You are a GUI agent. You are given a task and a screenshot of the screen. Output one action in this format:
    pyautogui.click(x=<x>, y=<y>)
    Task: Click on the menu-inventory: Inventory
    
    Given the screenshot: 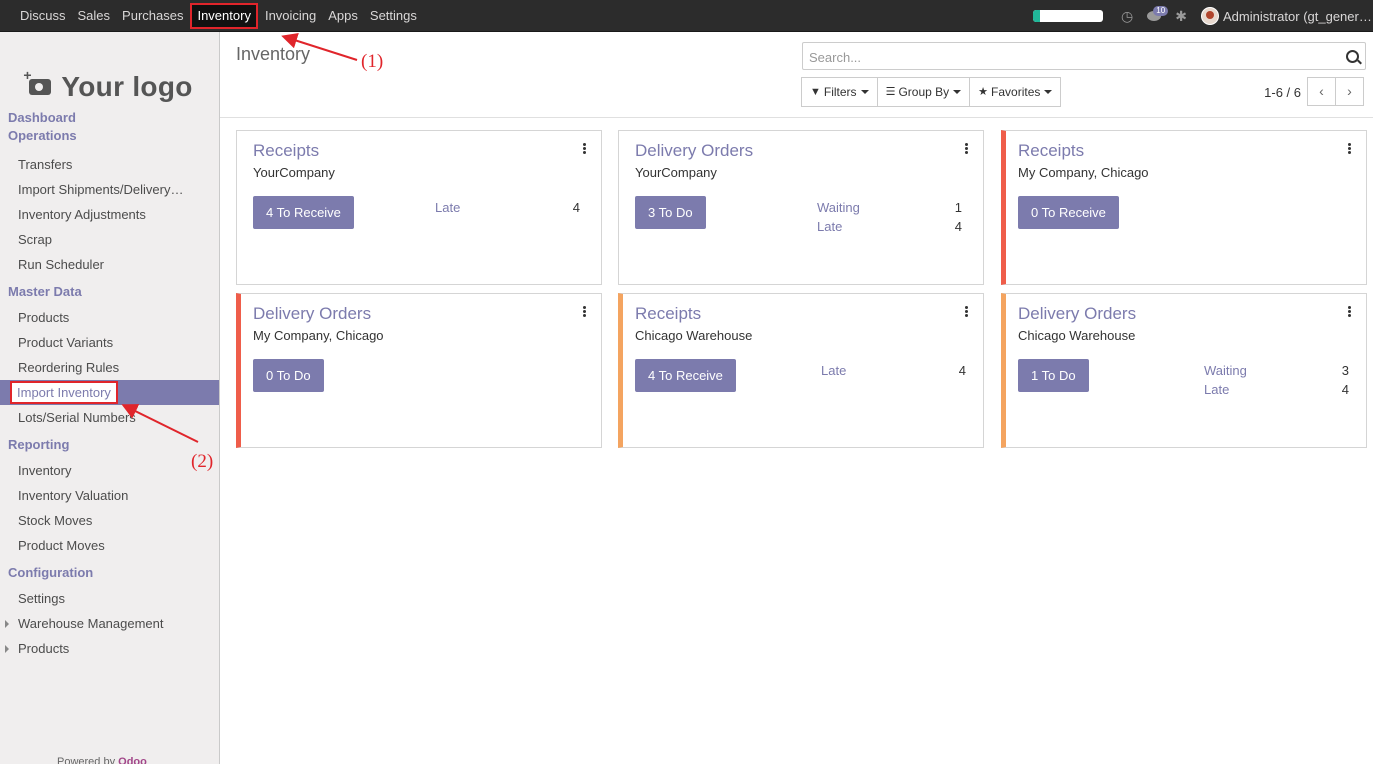 What is the action you would take?
    pyautogui.click(x=224, y=16)
    